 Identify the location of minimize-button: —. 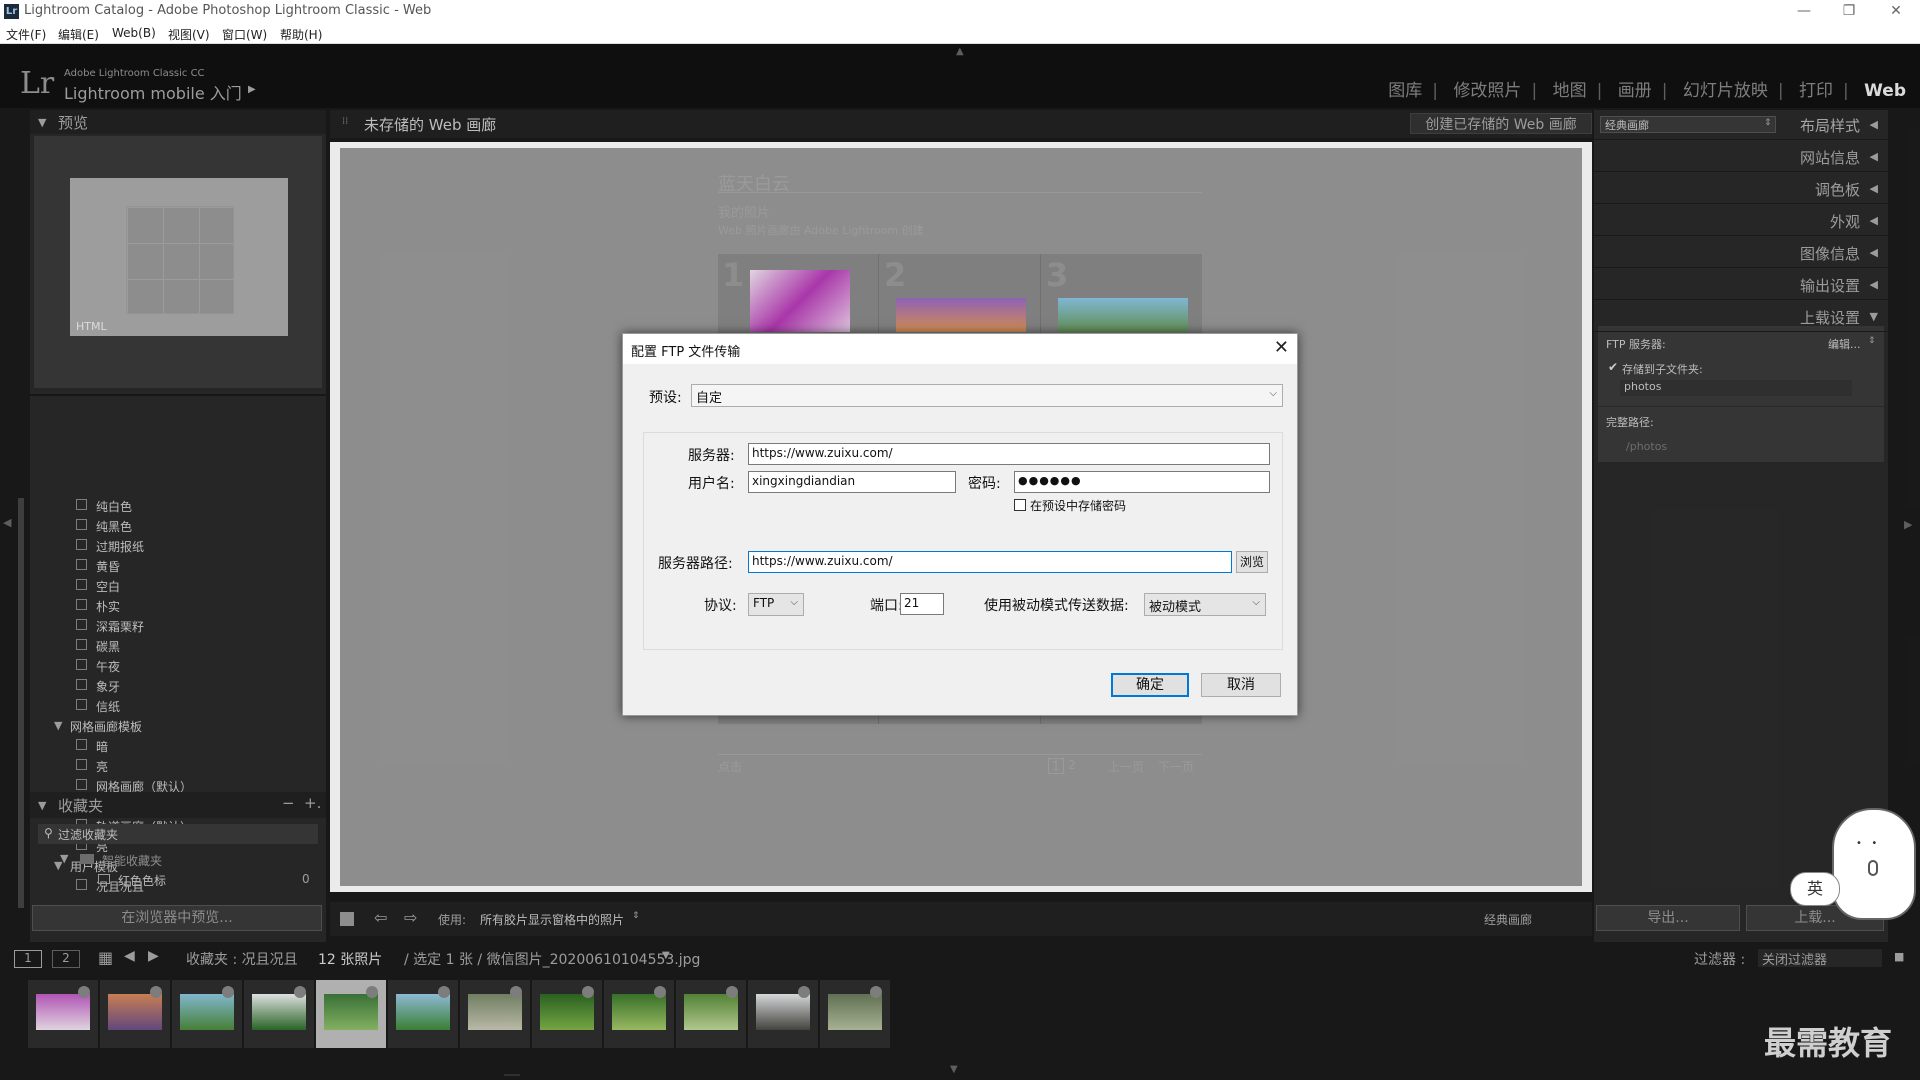
(1804, 11).